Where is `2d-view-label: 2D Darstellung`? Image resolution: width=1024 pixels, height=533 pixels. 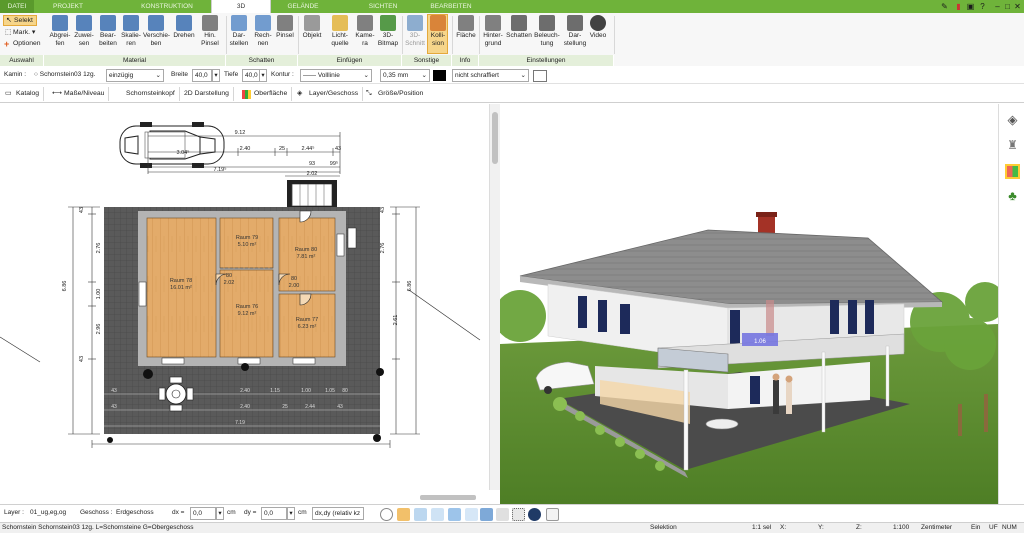
2d-view-label: 2D Darstellung is located at coordinates (206, 93).